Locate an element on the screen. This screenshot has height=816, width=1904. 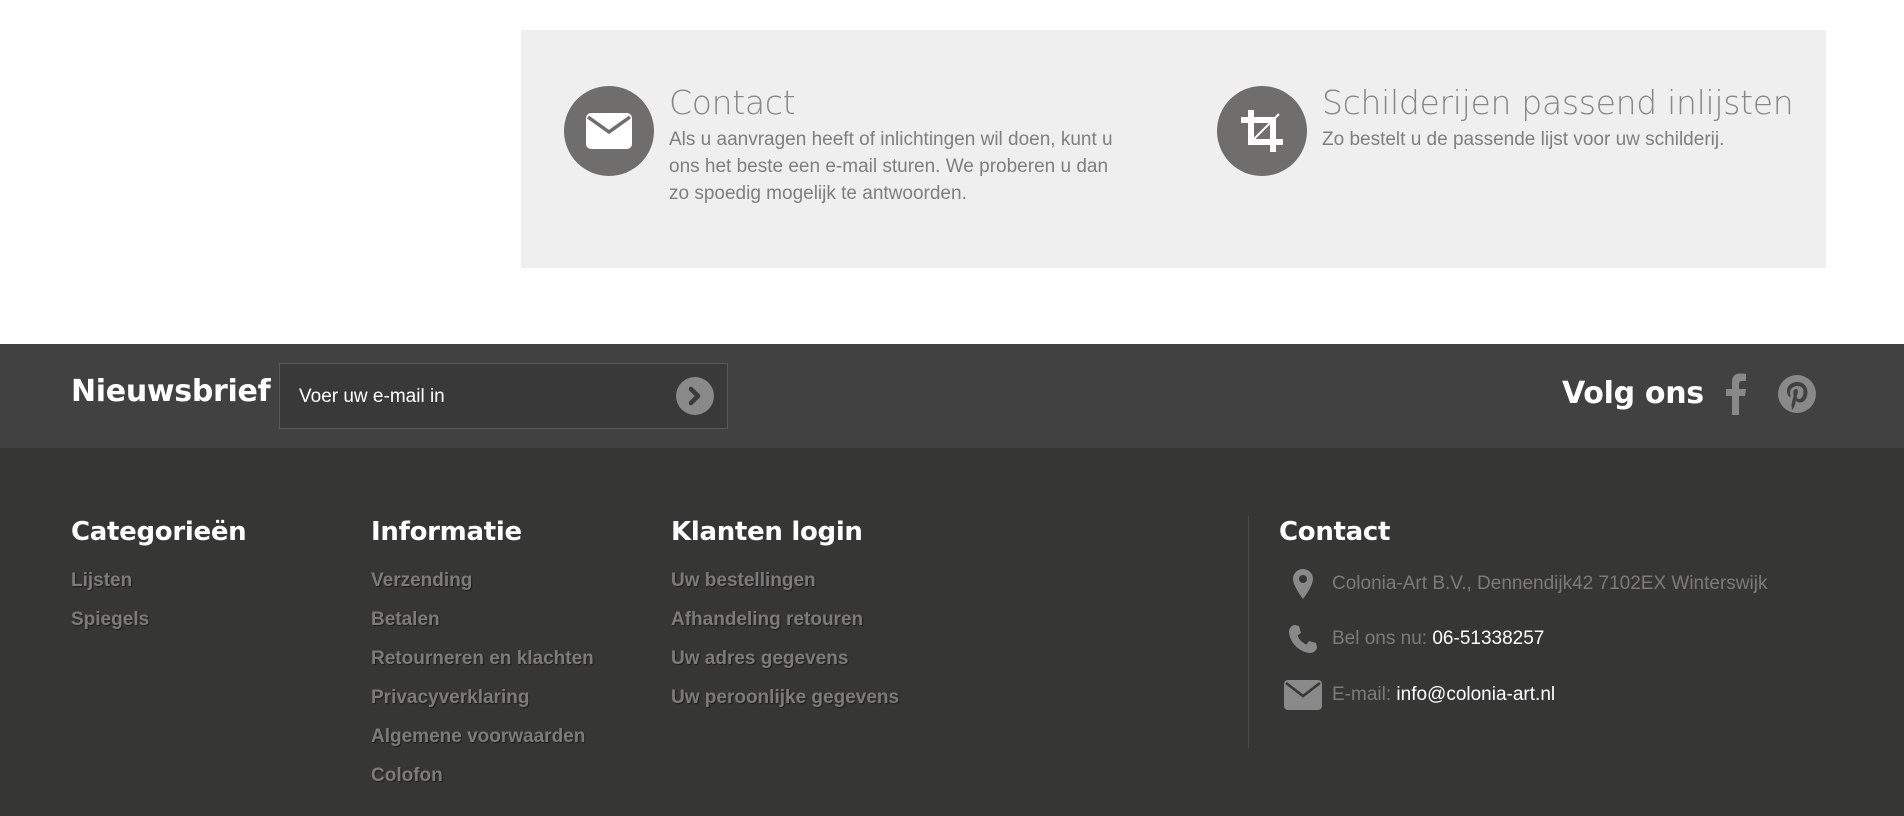
email-link: info@colonia-art.nl is located at coordinates (1475, 694).